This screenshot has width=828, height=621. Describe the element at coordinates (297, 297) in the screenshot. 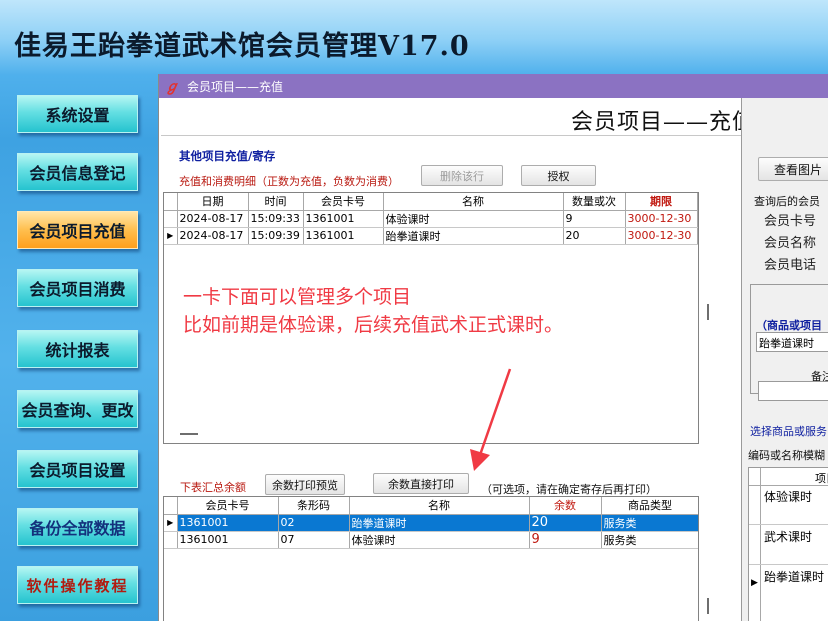

I see `annotation-line-1: 一卡下面可以管理多个项目` at that location.